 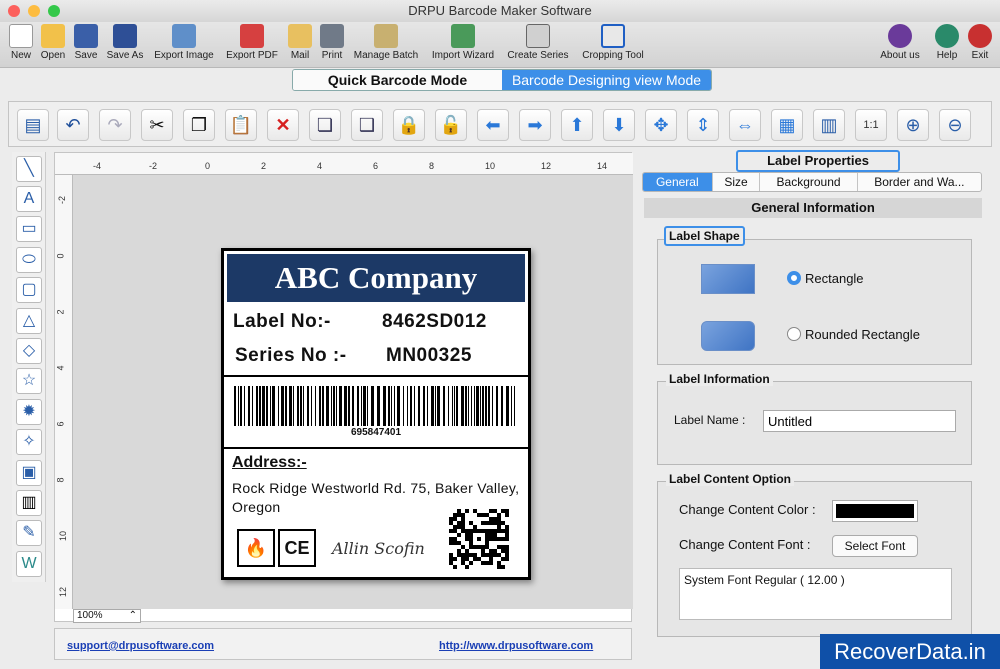 I want to click on label-no-key: Label No:-, so click(x=282, y=322).